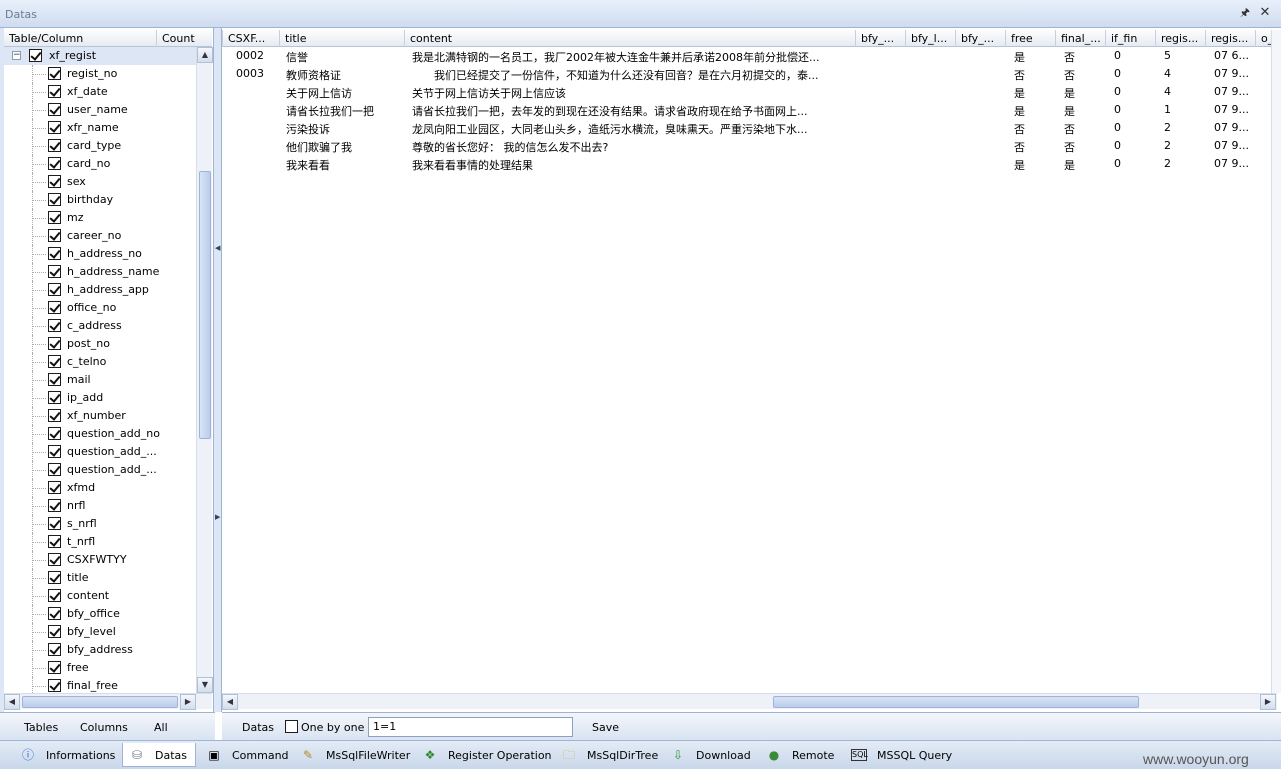 The width and height of the screenshot is (1281, 769). I want to click on pin-icon: 🖈, so click(1245, 13).